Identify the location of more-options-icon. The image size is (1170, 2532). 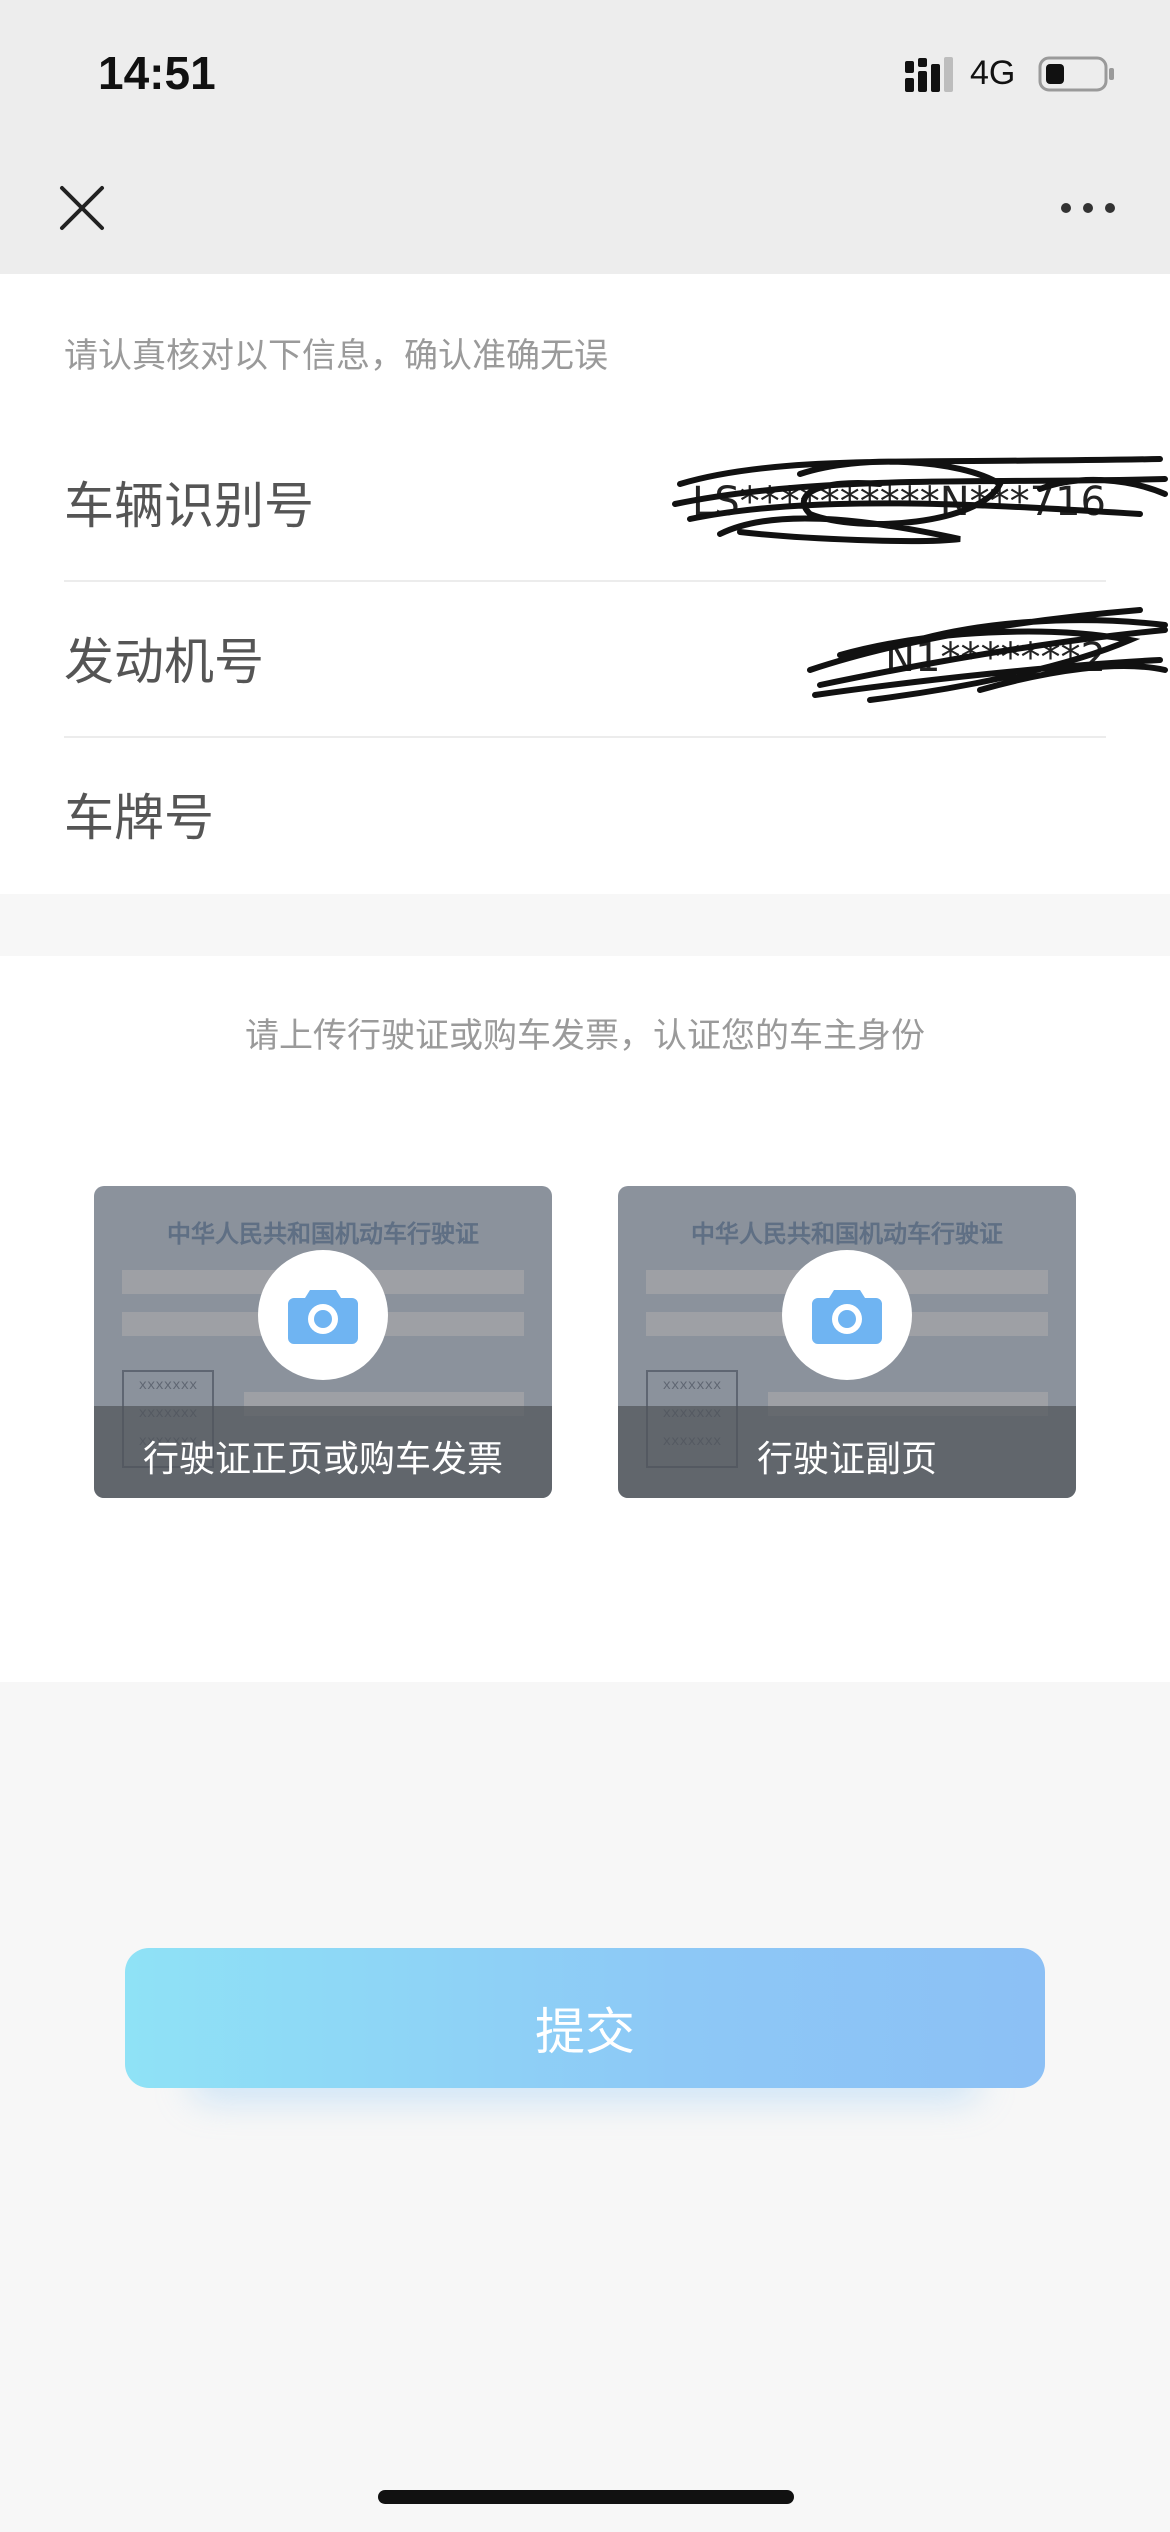
(1090, 208).